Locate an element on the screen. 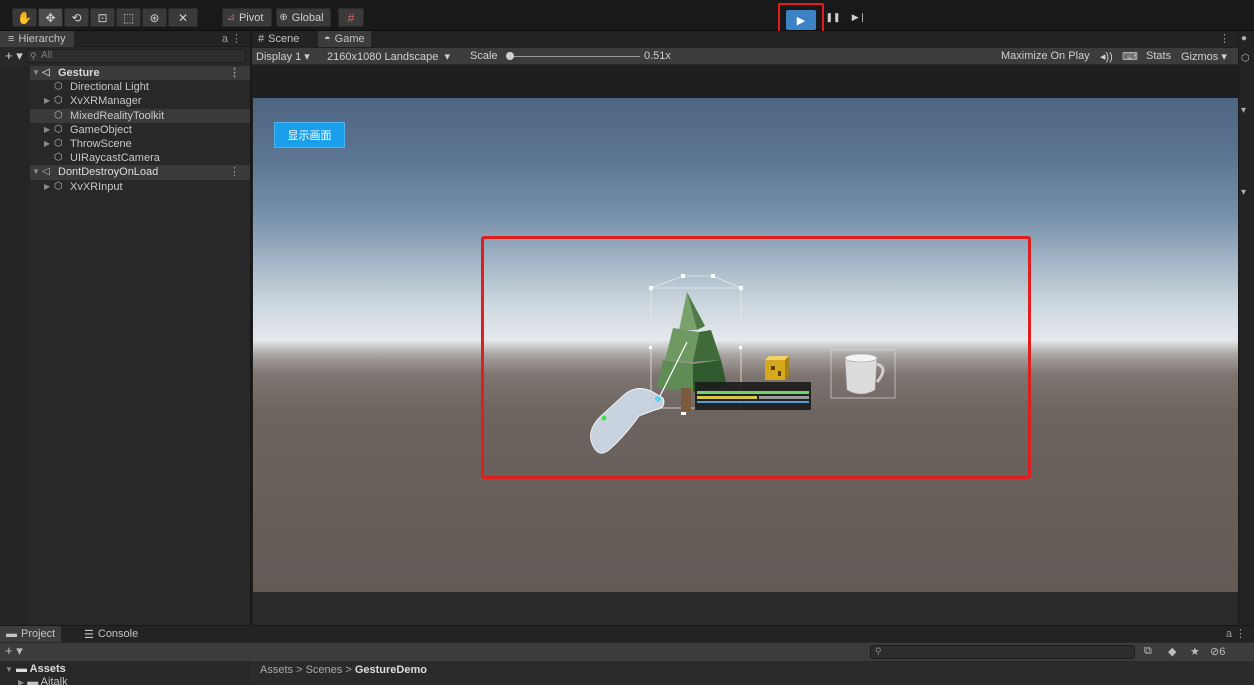 Image resolution: width=1254 pixels, height=685 pixels. project-tab-bar: ▬ Project ☰ Console a ⋮ is located at coordinates (627, 634).